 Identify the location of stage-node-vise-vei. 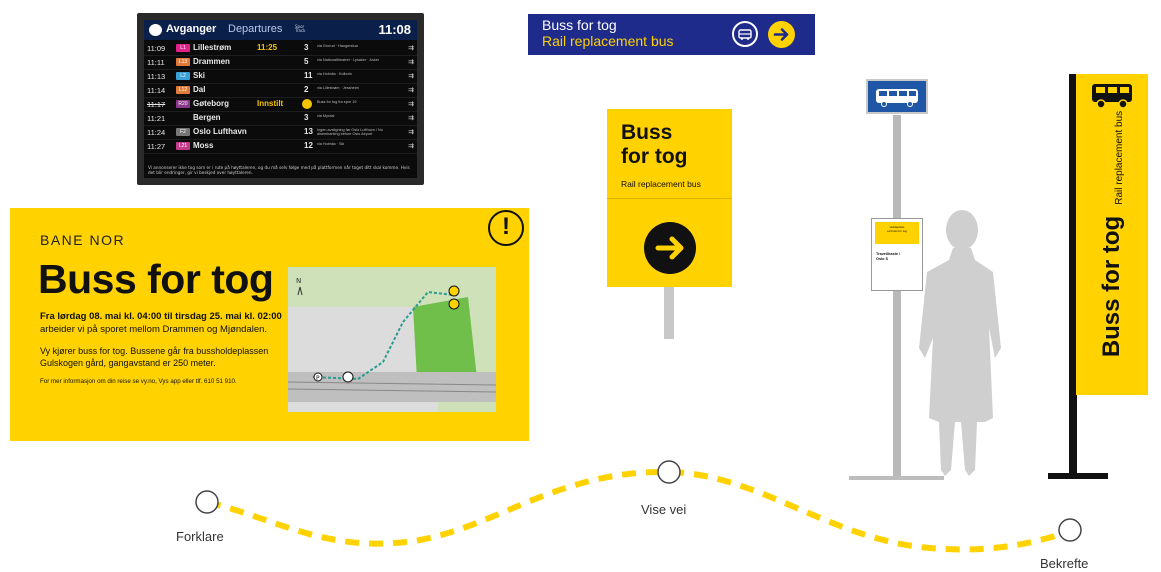
(669, 472).